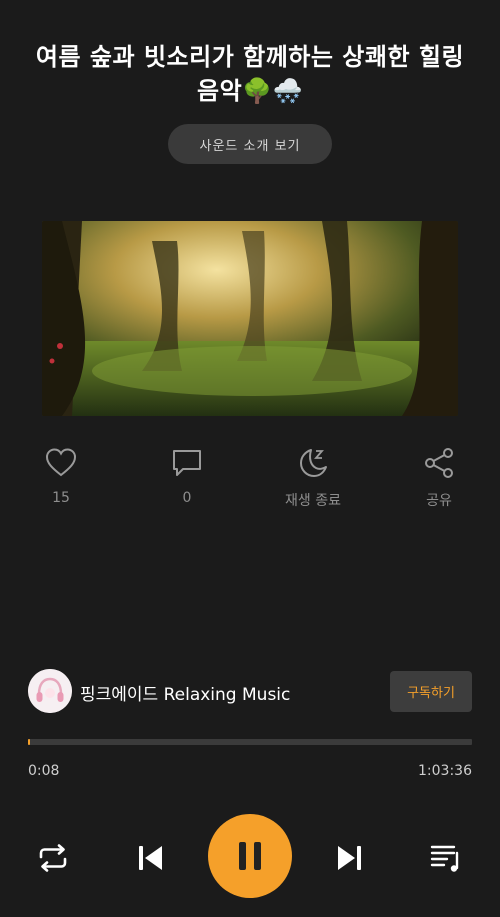 This screenshot has width=500, height=917. What do you see at coordinates (61, 498) in the screenshot?
I see `like-count: 15` at bounding box center [61, 498].